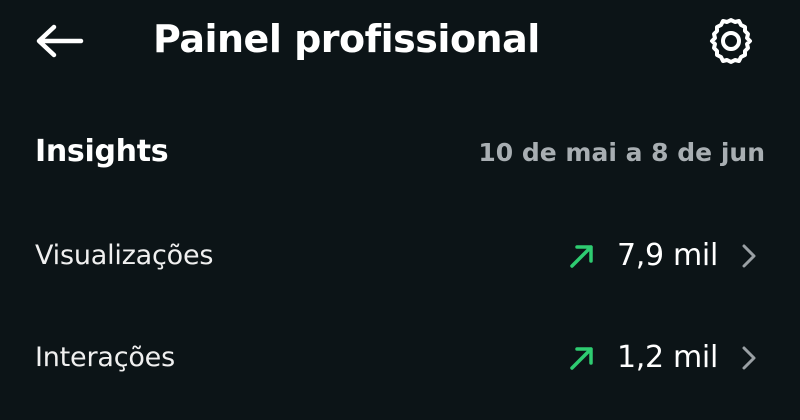 The height and width of the screenshot is (420, 800). What do you see at coordinates (621, 152) in the screenshot?
I see `date-range: 10 de mai a 8 de jun` at bounding box center [621, 152].